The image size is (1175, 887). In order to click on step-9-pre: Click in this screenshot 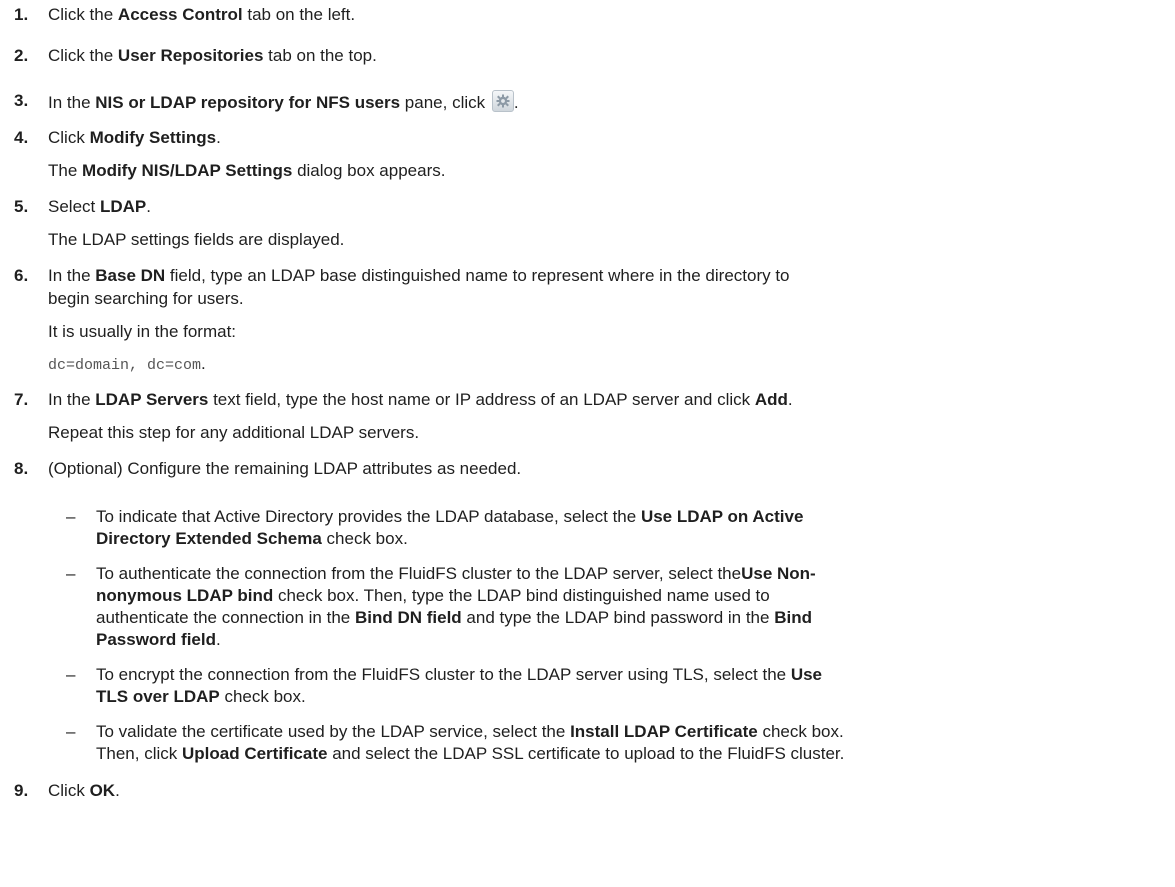, I will do `click(69, 790)`.